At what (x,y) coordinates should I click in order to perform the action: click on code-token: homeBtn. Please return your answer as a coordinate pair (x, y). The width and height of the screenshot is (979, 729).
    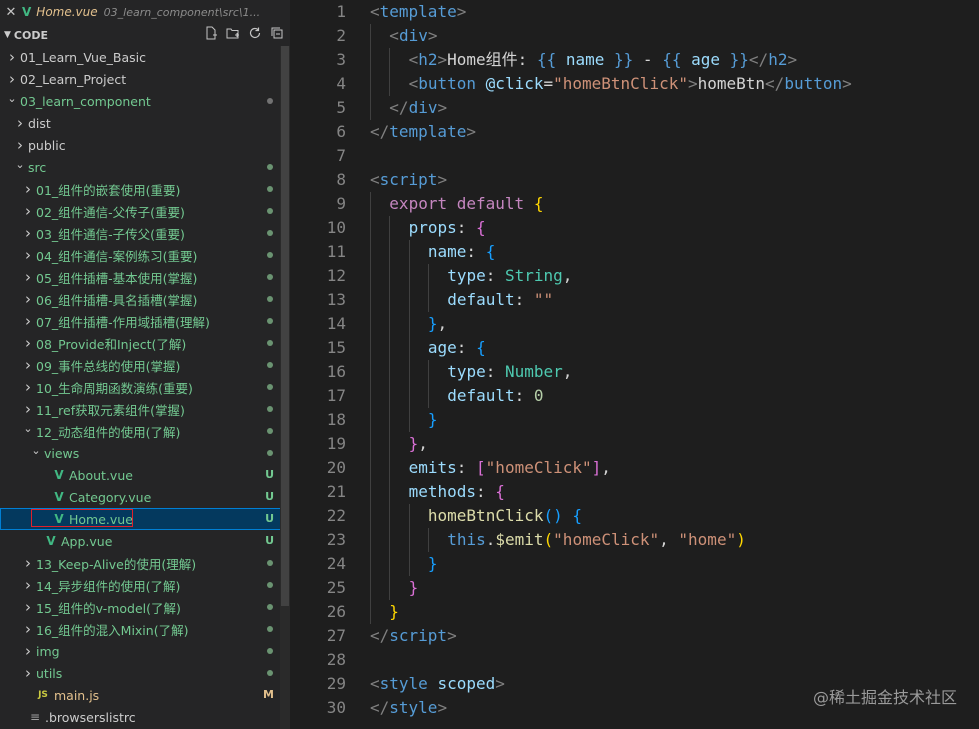
    Looking at the image, I should click on (731, 83).